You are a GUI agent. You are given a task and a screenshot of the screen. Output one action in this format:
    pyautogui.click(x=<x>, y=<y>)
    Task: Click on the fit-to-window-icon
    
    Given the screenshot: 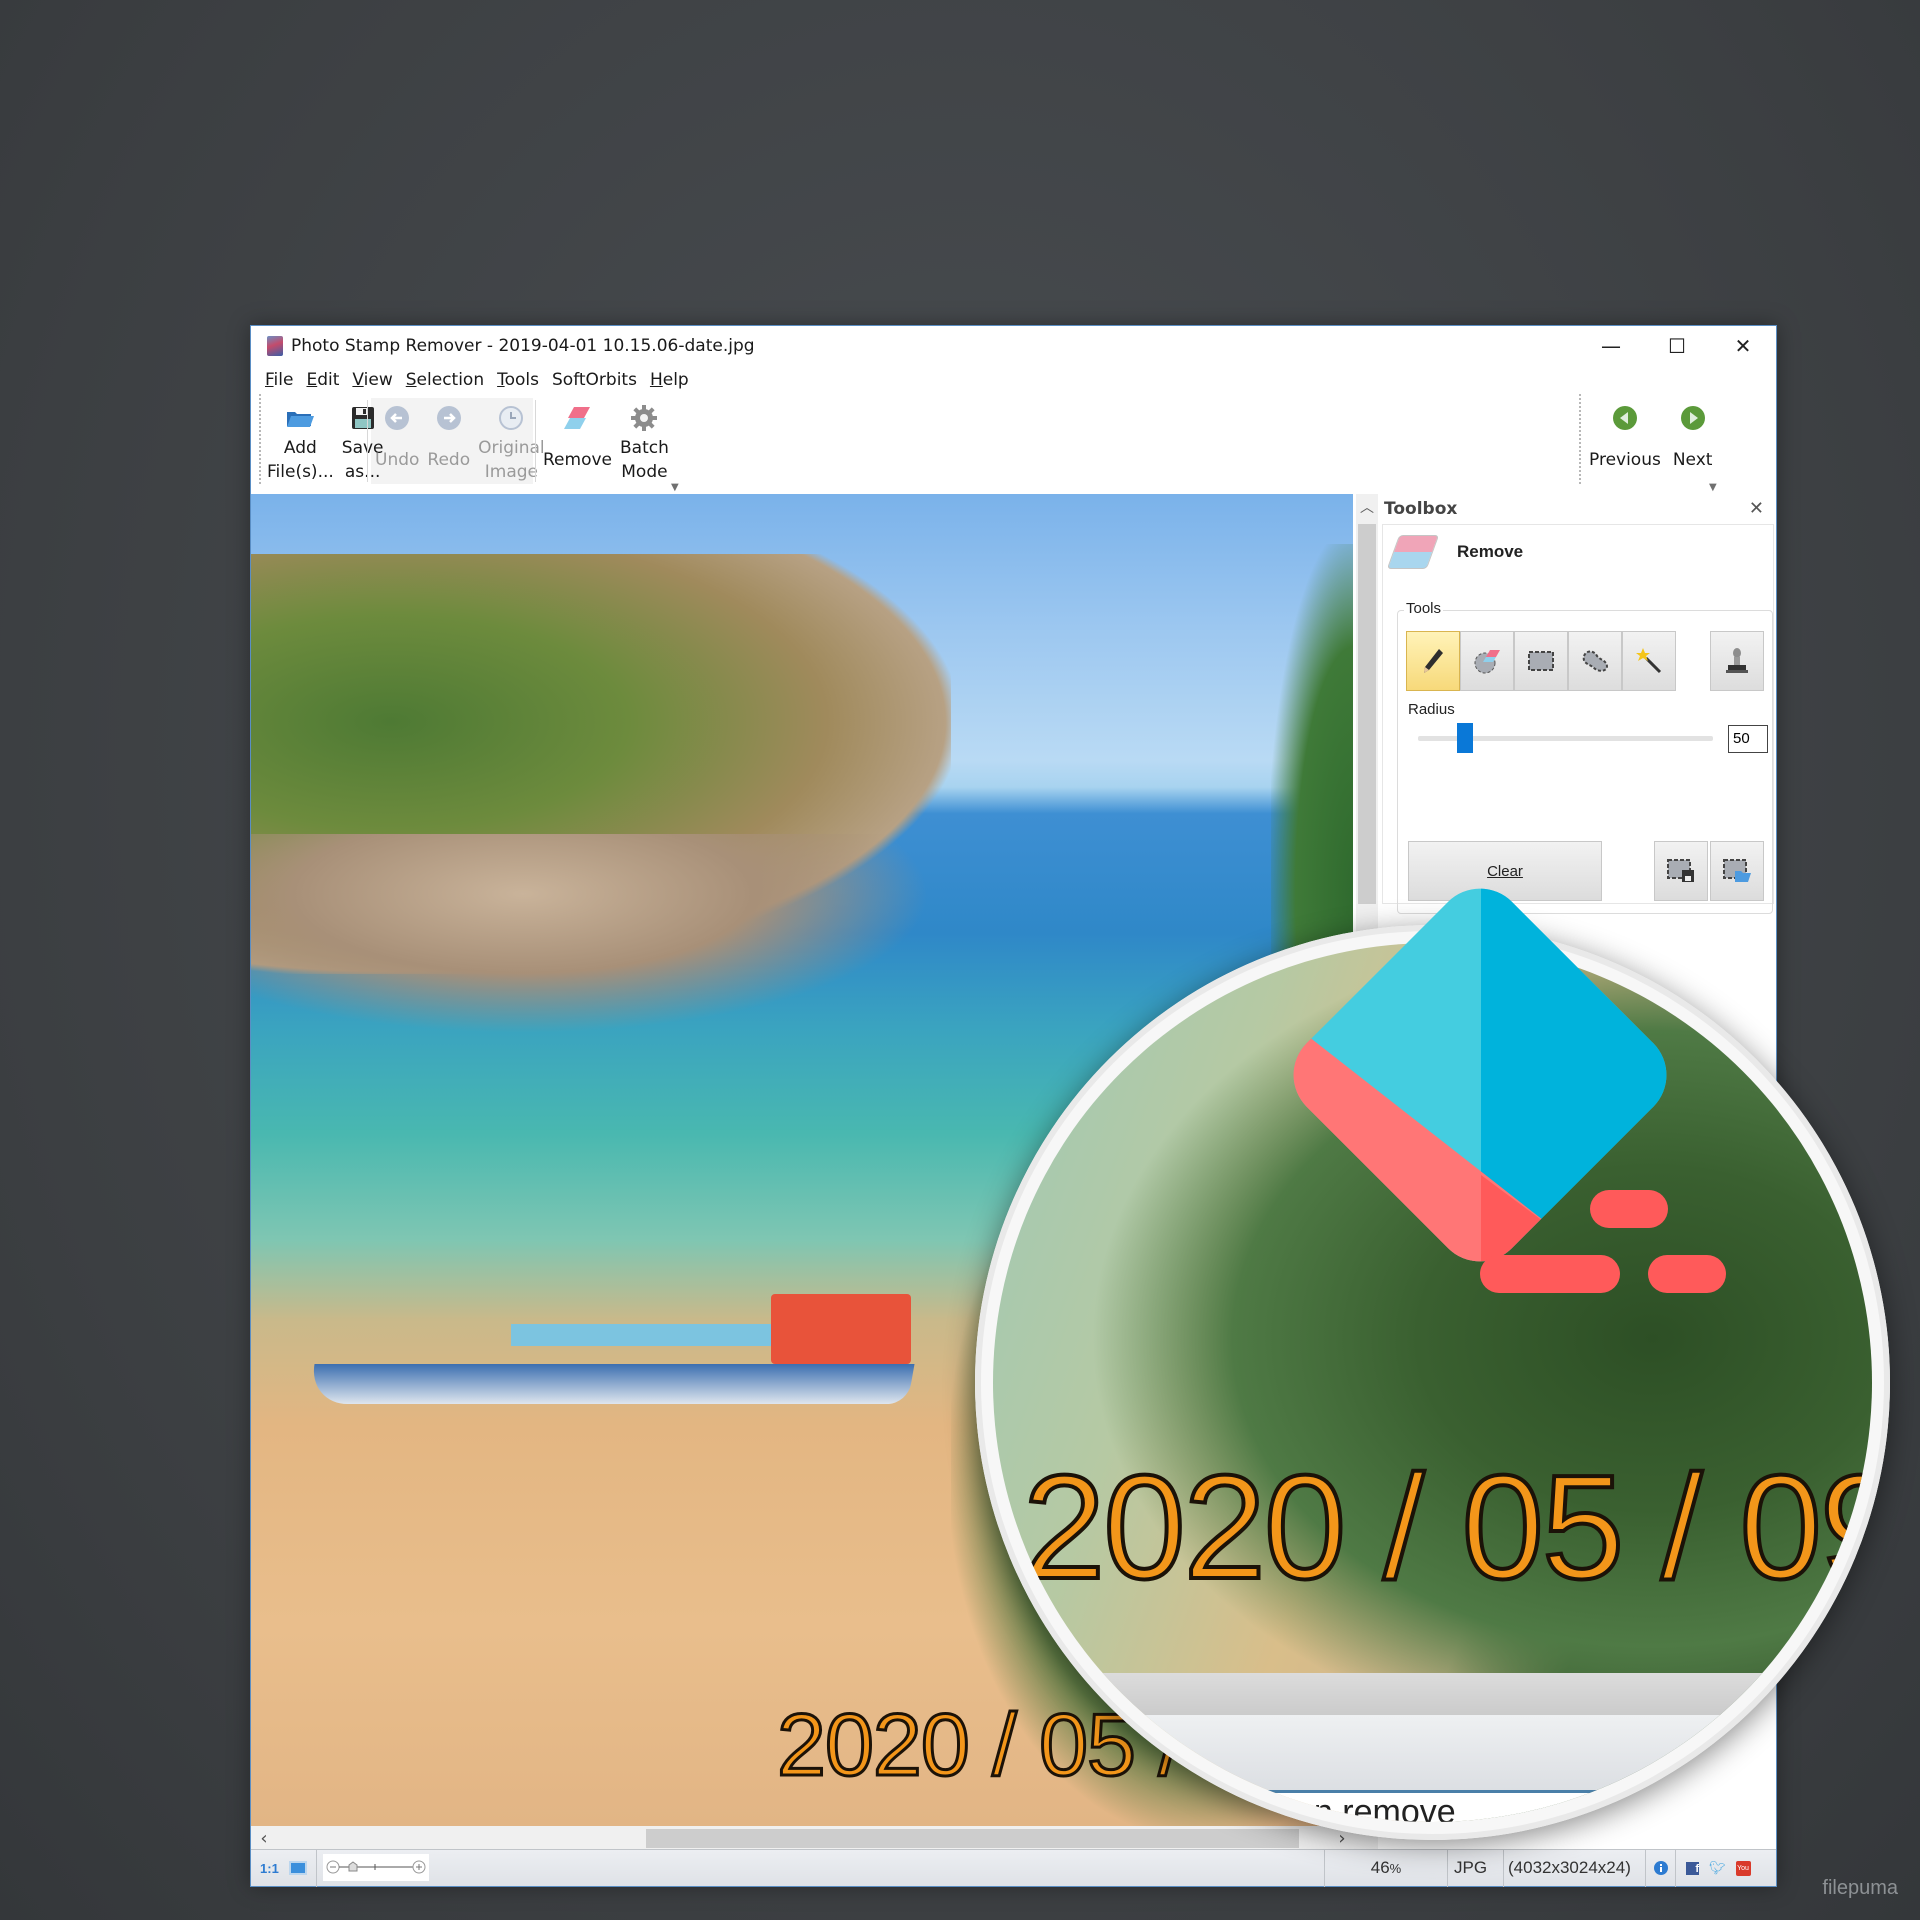 What is the action you would take?
    pyautogui.click(x=297, y=1868)
    